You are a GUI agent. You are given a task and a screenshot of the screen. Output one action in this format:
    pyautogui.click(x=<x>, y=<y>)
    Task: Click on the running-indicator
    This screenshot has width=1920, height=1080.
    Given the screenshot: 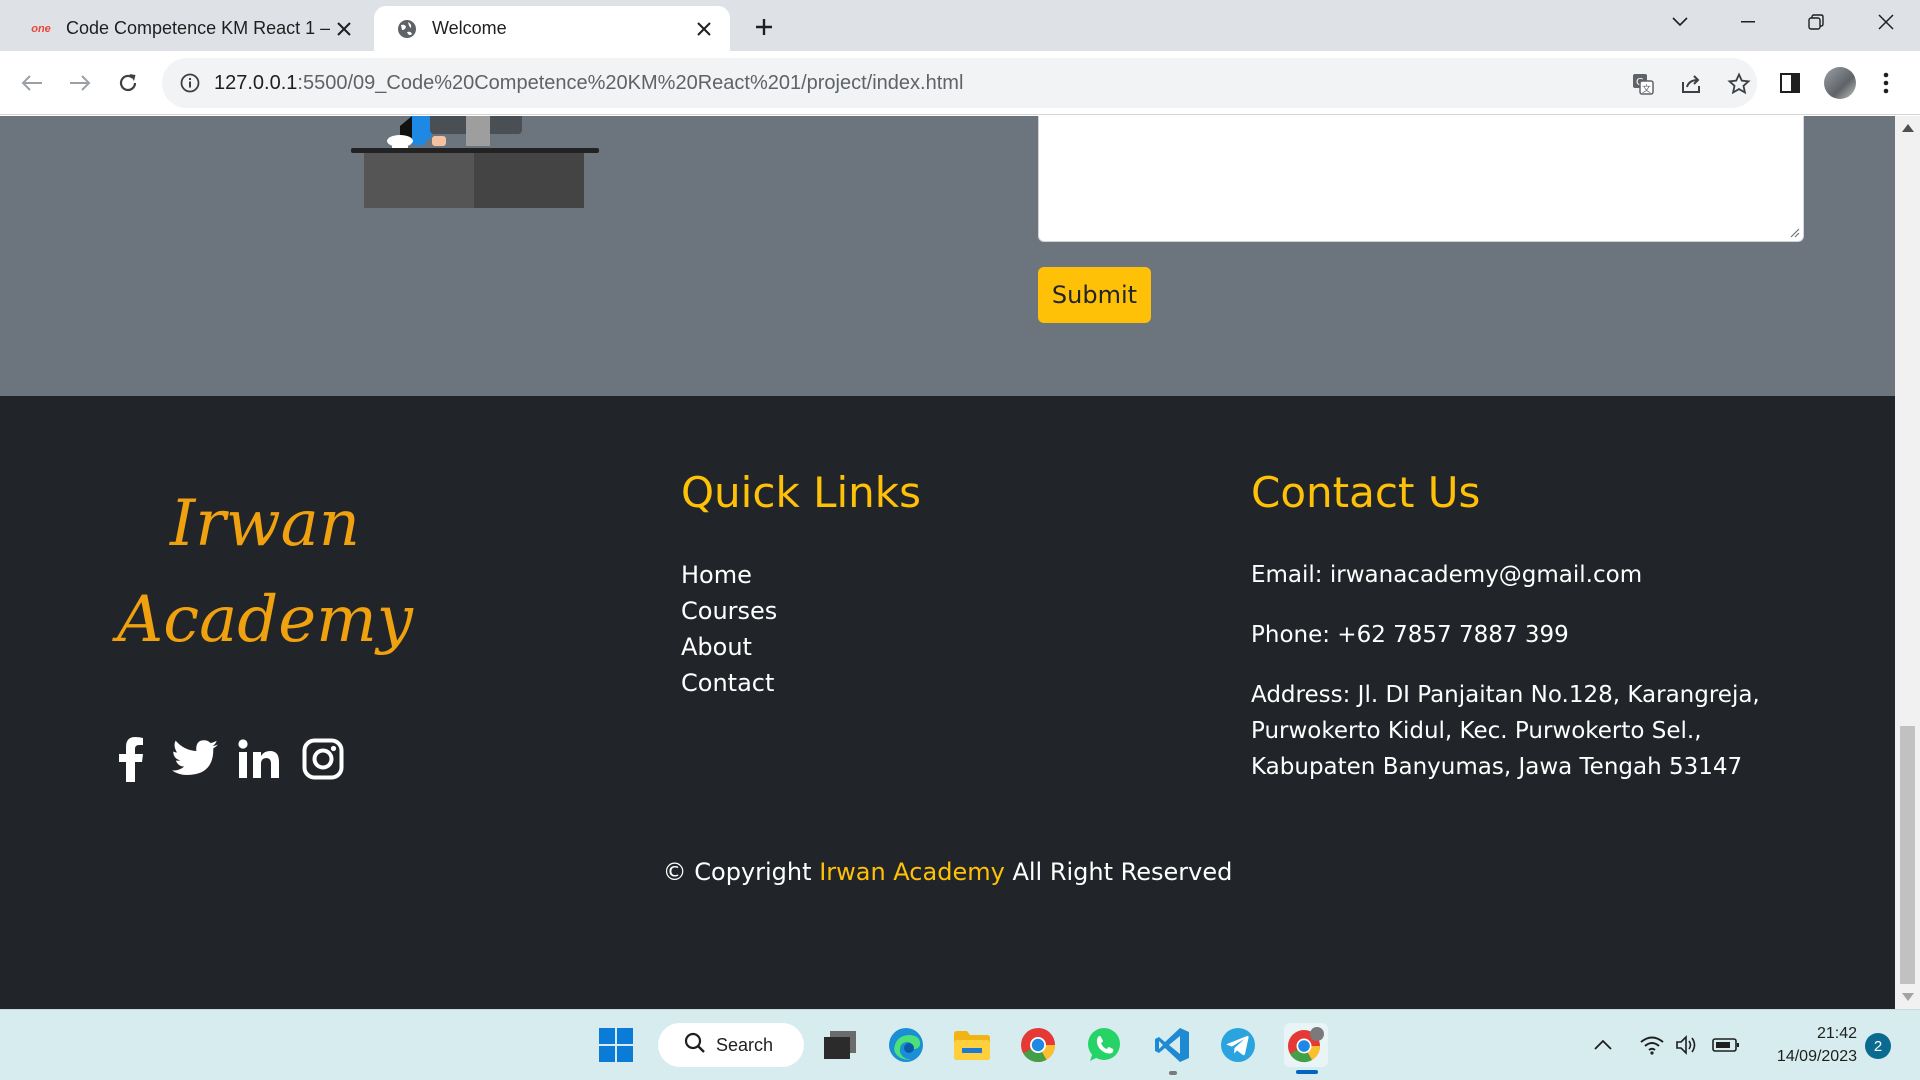 What is the action you would take?
    pyautogui.click(x=1173, y=1073)
    